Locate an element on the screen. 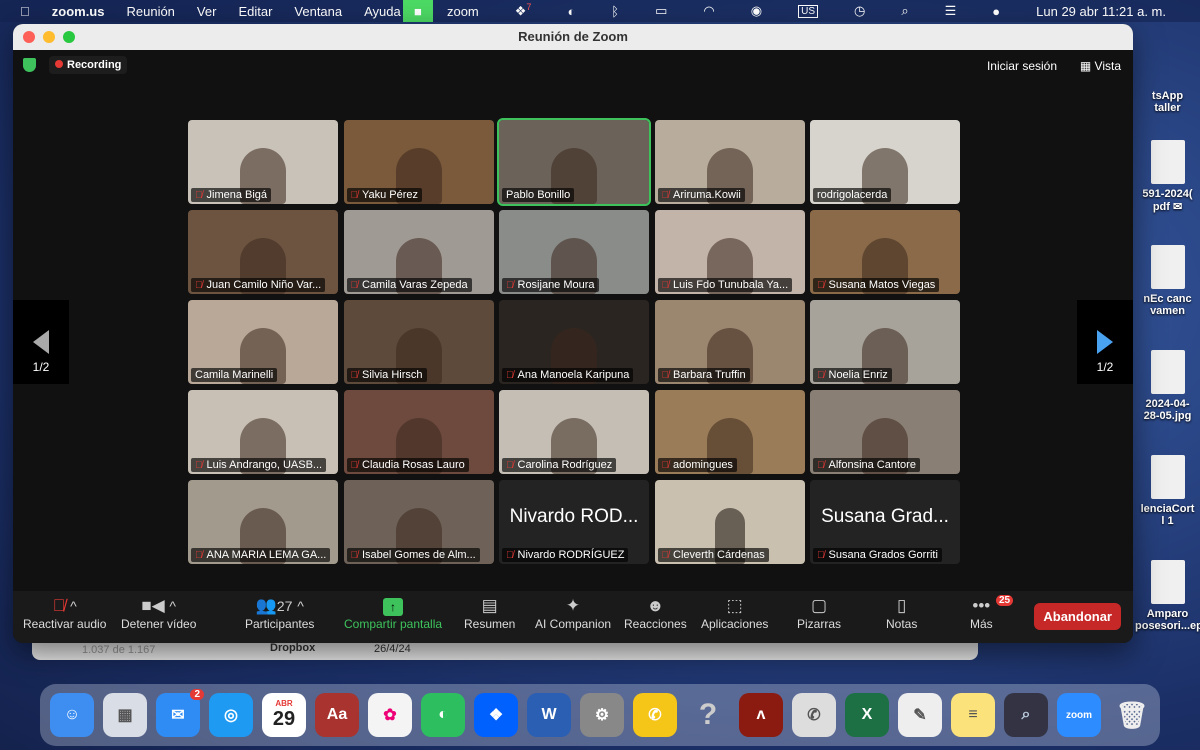 This screenshot has width=1200, height=750. mail-icon: ✉ 2 is located at coordinates (180, 713).